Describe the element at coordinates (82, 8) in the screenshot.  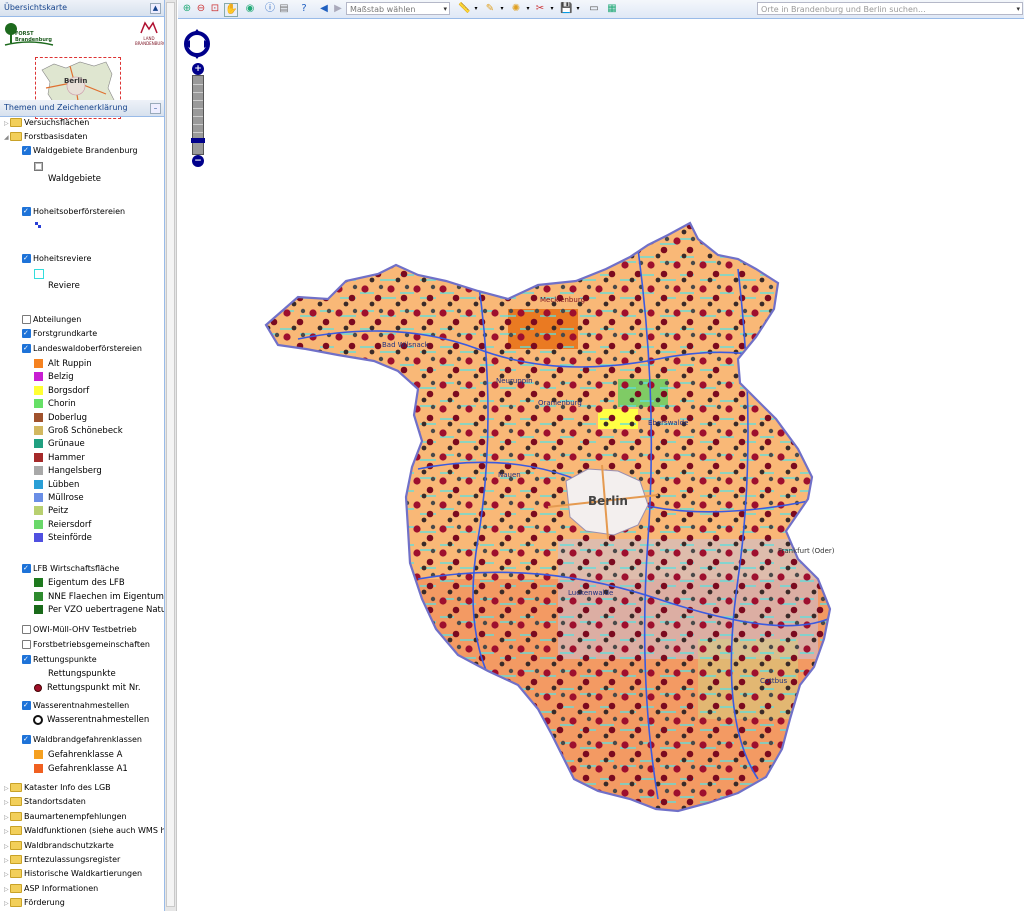
I see `overview-header: Übersichtskarte ▲` at that location.